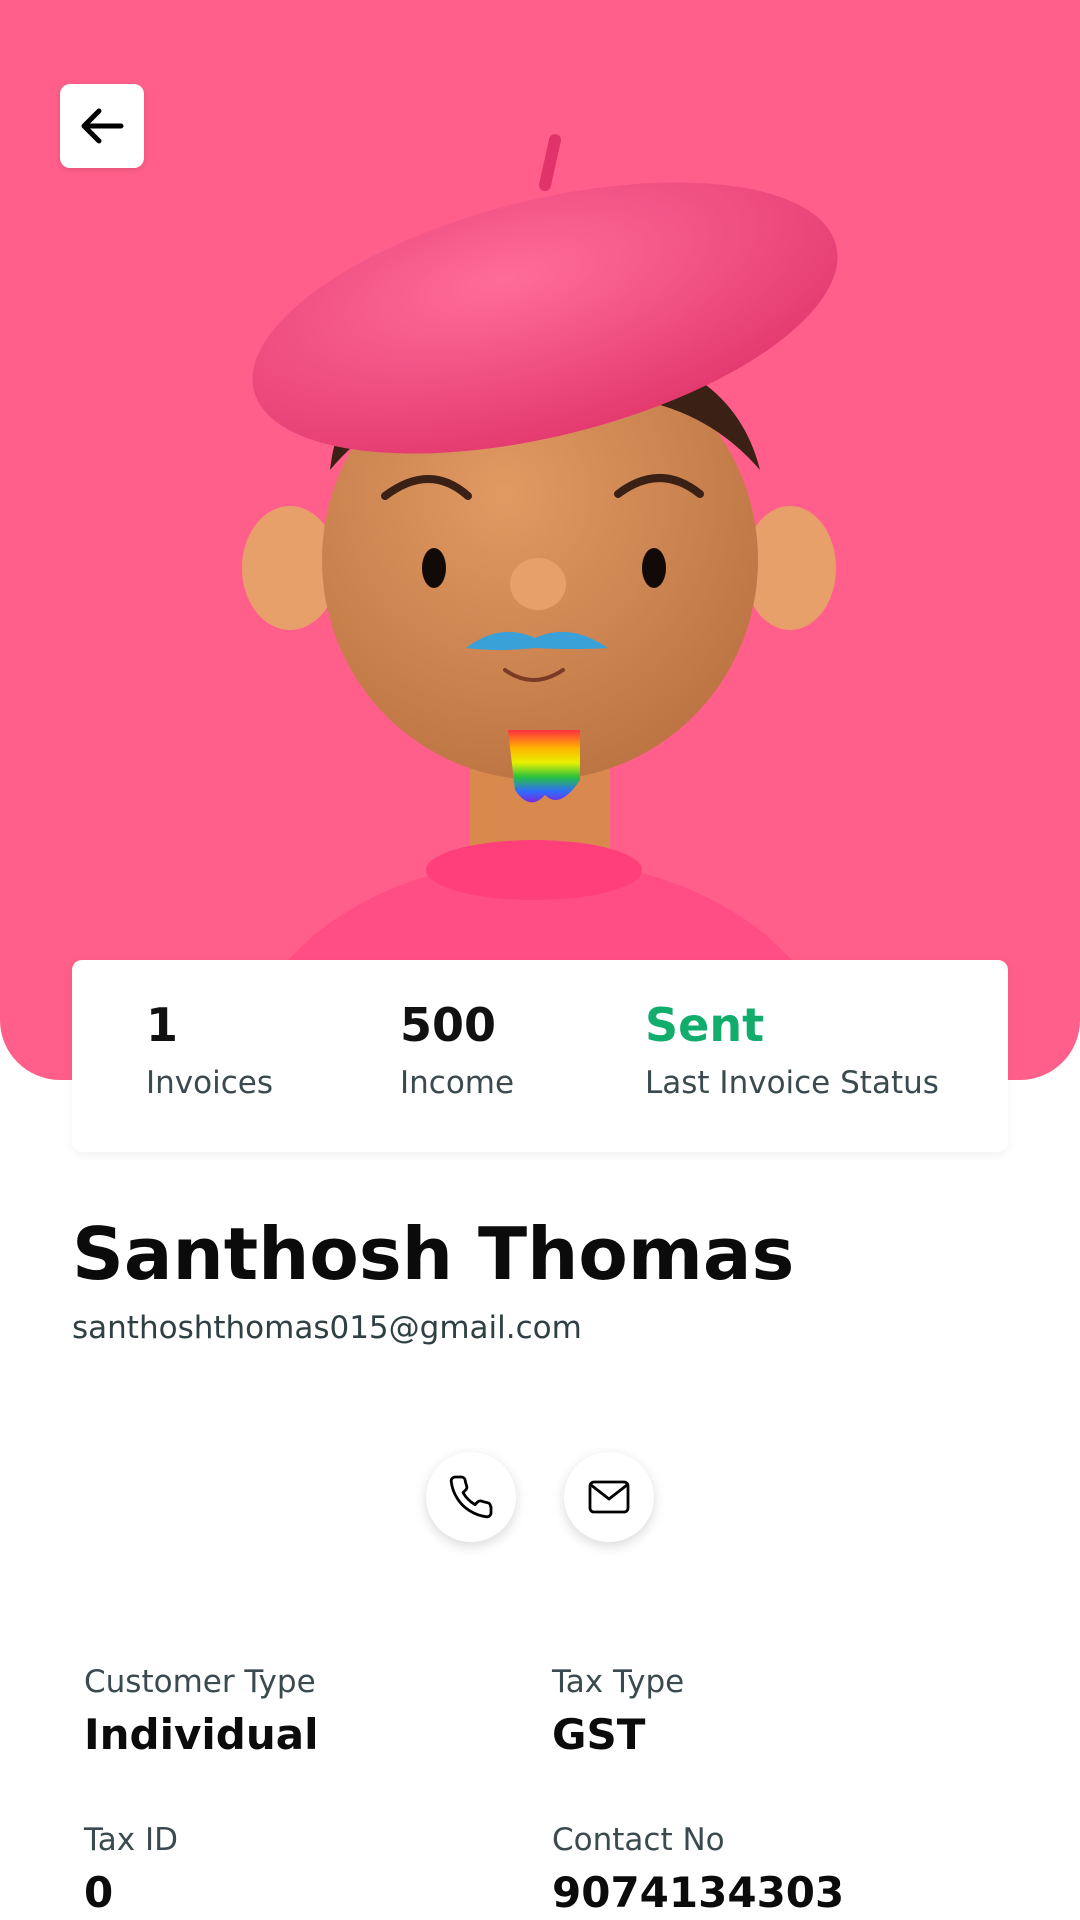 The width and height of the screenshot is (1080, 1920). What do you see at coordinates (638, 1840) in the screenshot?
I see `contact-no-label: Contact No` at bounding box center [638, 1840].